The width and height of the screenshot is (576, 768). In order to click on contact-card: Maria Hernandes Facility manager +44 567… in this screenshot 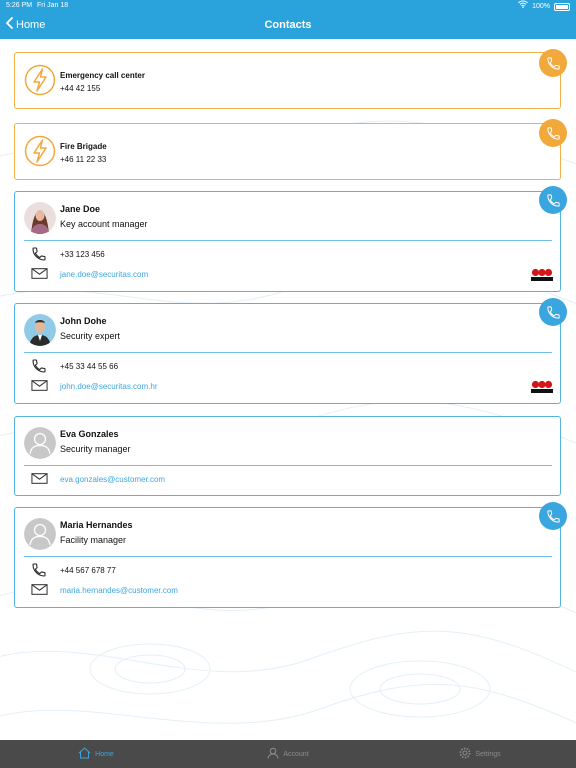, I will do `click(287, 557)`.